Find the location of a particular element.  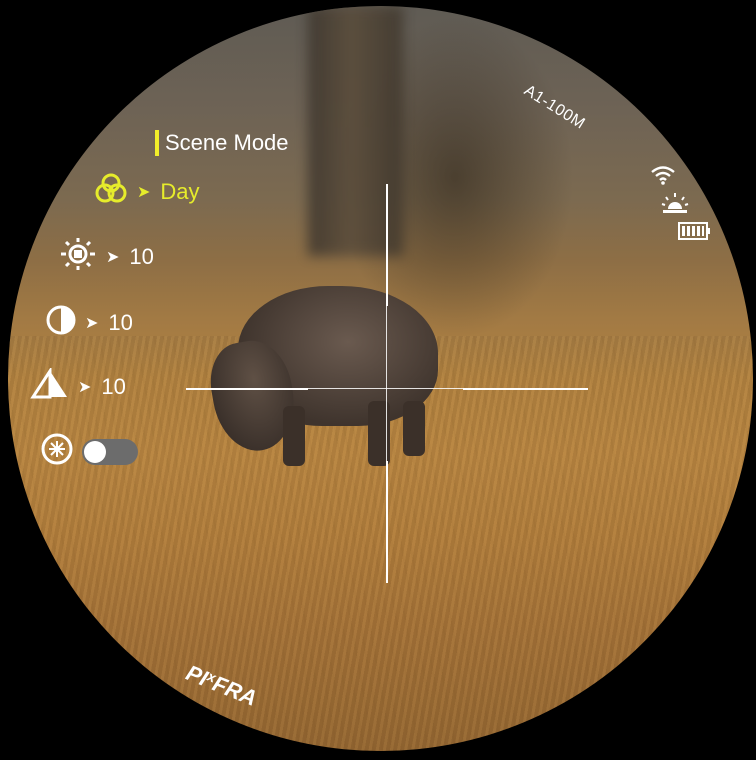

battery-icon is located at coordinates (694, 233).